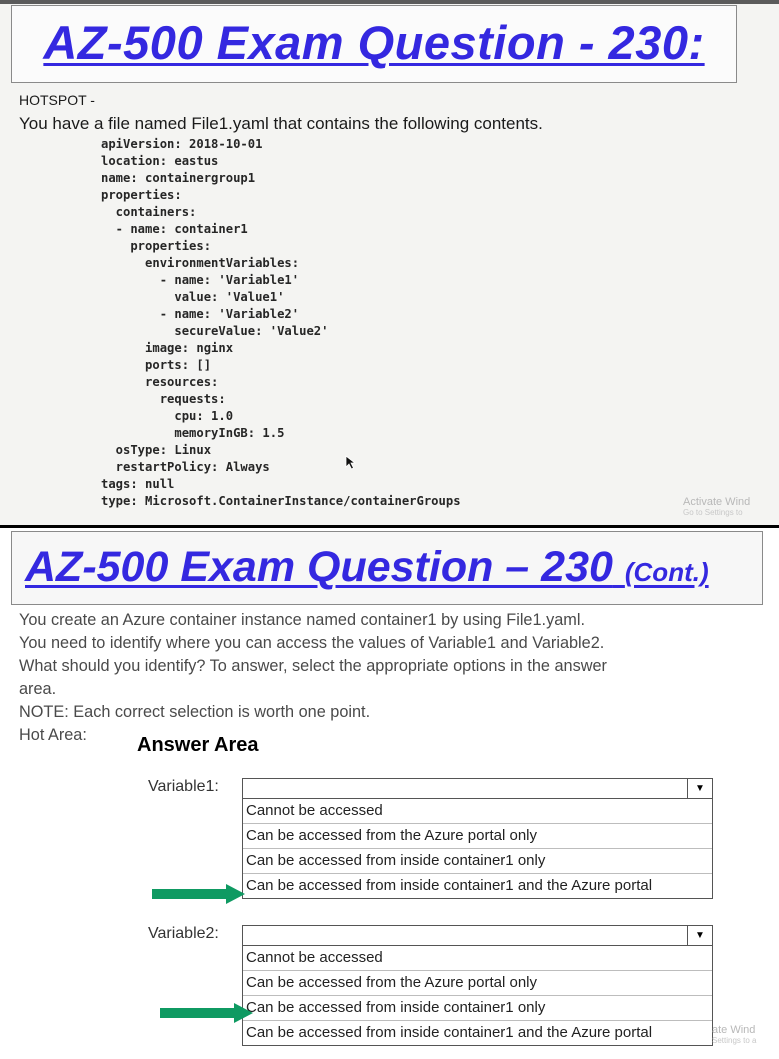  What do you see at coordinates (183, 933) in the screenshot?
I see `variable2-label: Variable2:` at bounding box center [183, 933].